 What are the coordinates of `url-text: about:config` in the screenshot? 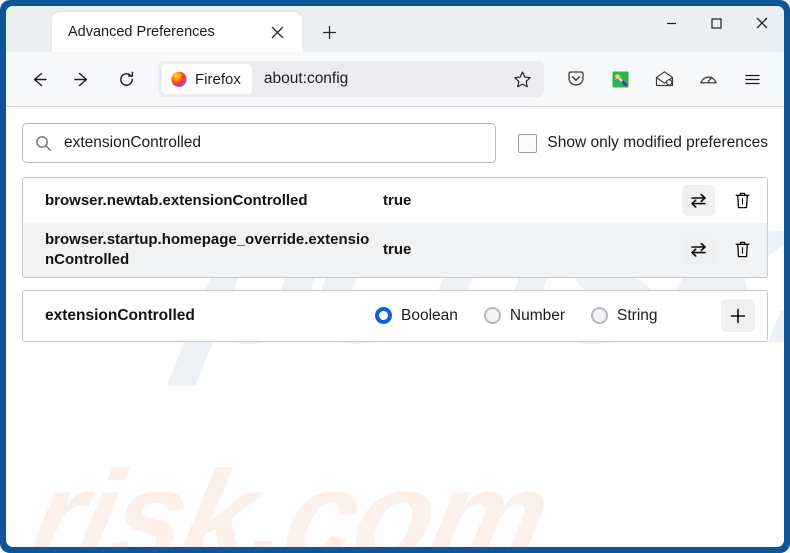 It's located at (386, 79).